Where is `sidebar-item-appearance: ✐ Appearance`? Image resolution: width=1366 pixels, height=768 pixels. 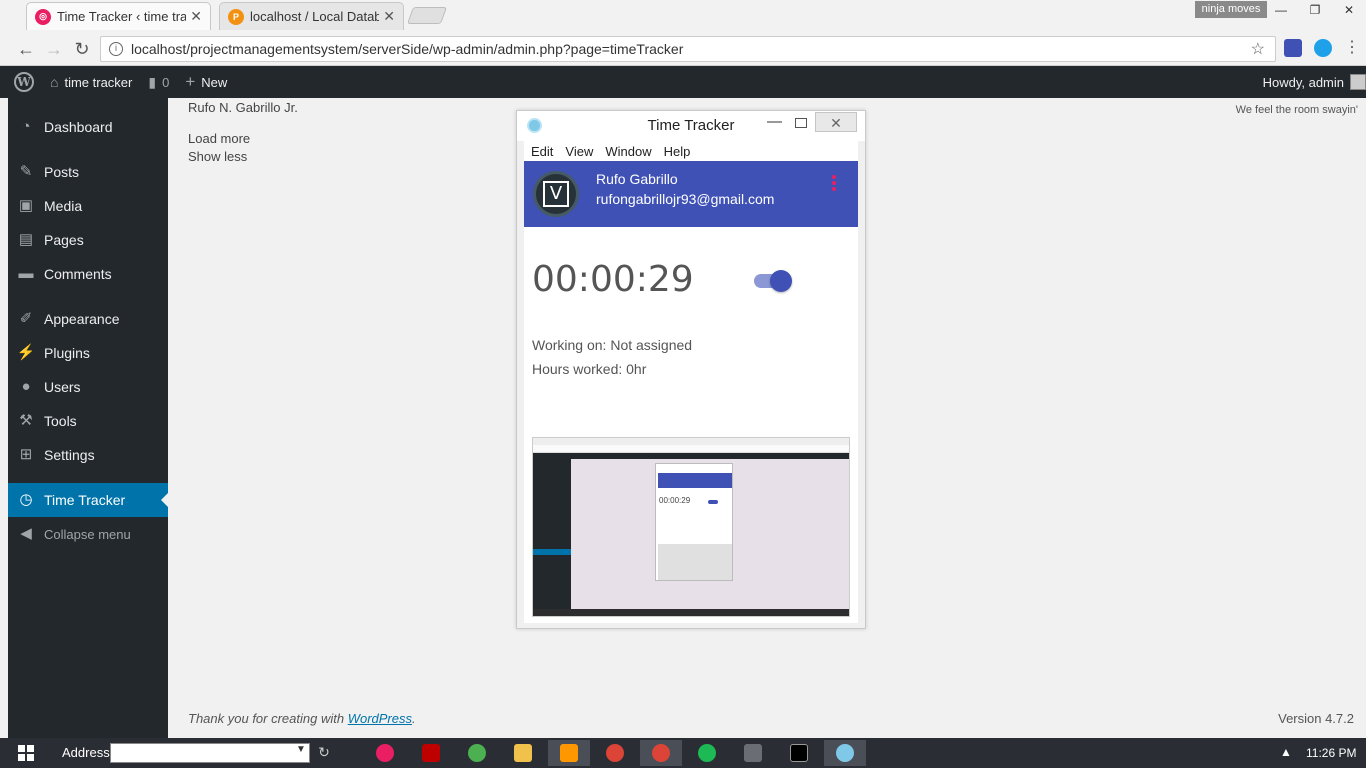 sidebar-item-appearance: ✐ Appearance is located at coordinates (88, 319).